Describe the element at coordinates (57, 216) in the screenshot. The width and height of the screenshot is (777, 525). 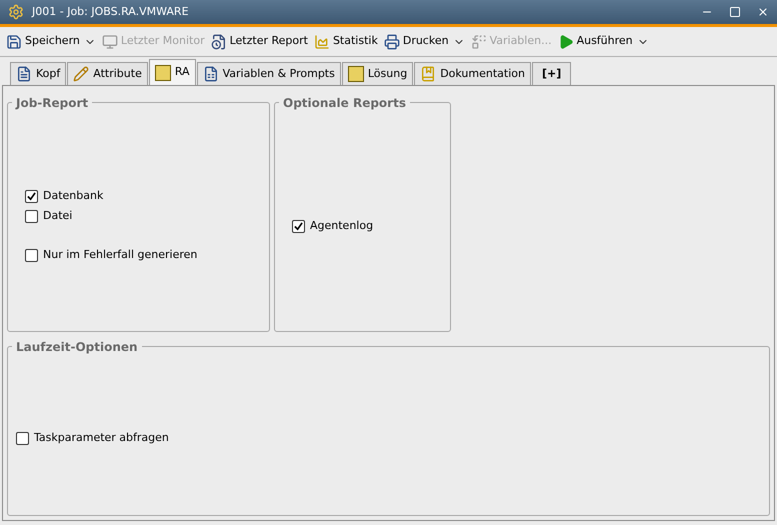
I see `checkbox-label: Datei` at that location.